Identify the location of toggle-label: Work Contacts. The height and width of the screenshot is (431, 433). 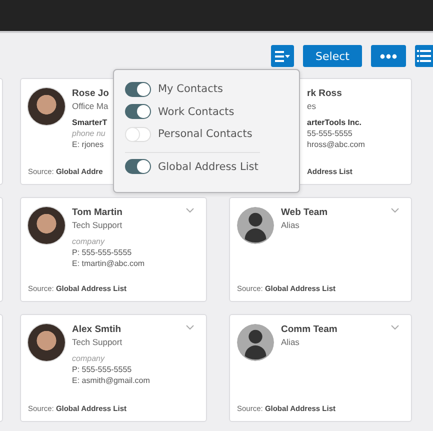
(196, 112).